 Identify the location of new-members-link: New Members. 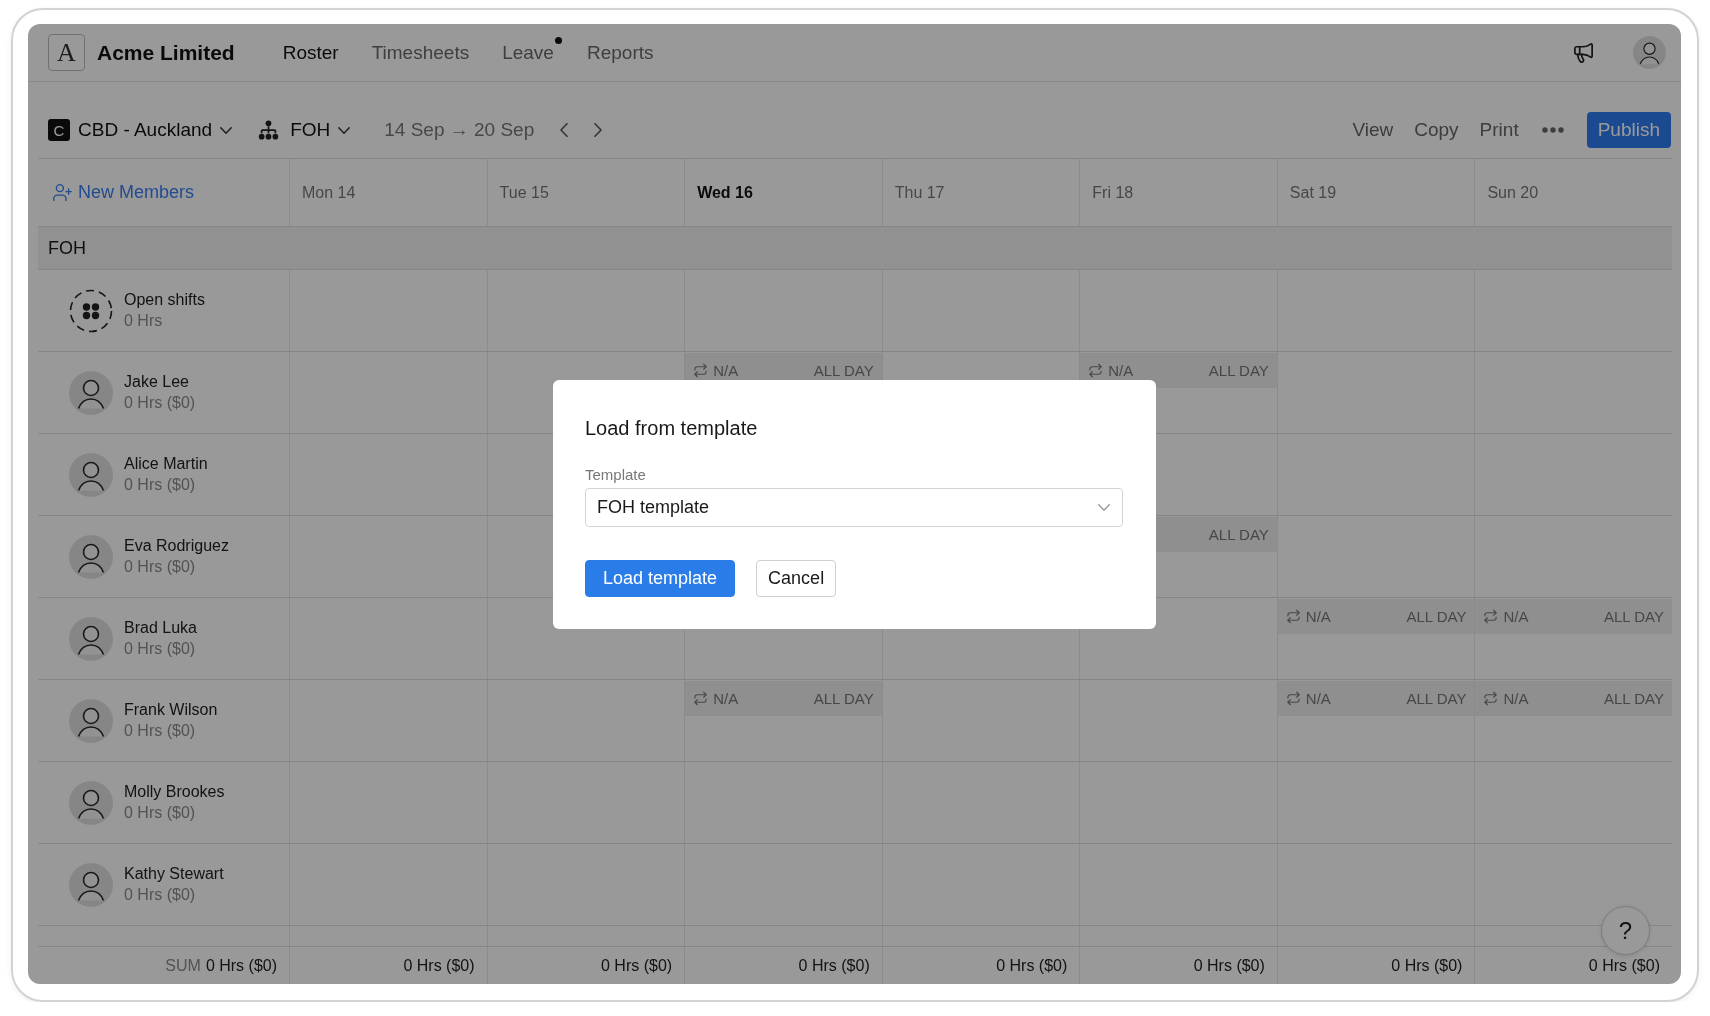
(123, 192).